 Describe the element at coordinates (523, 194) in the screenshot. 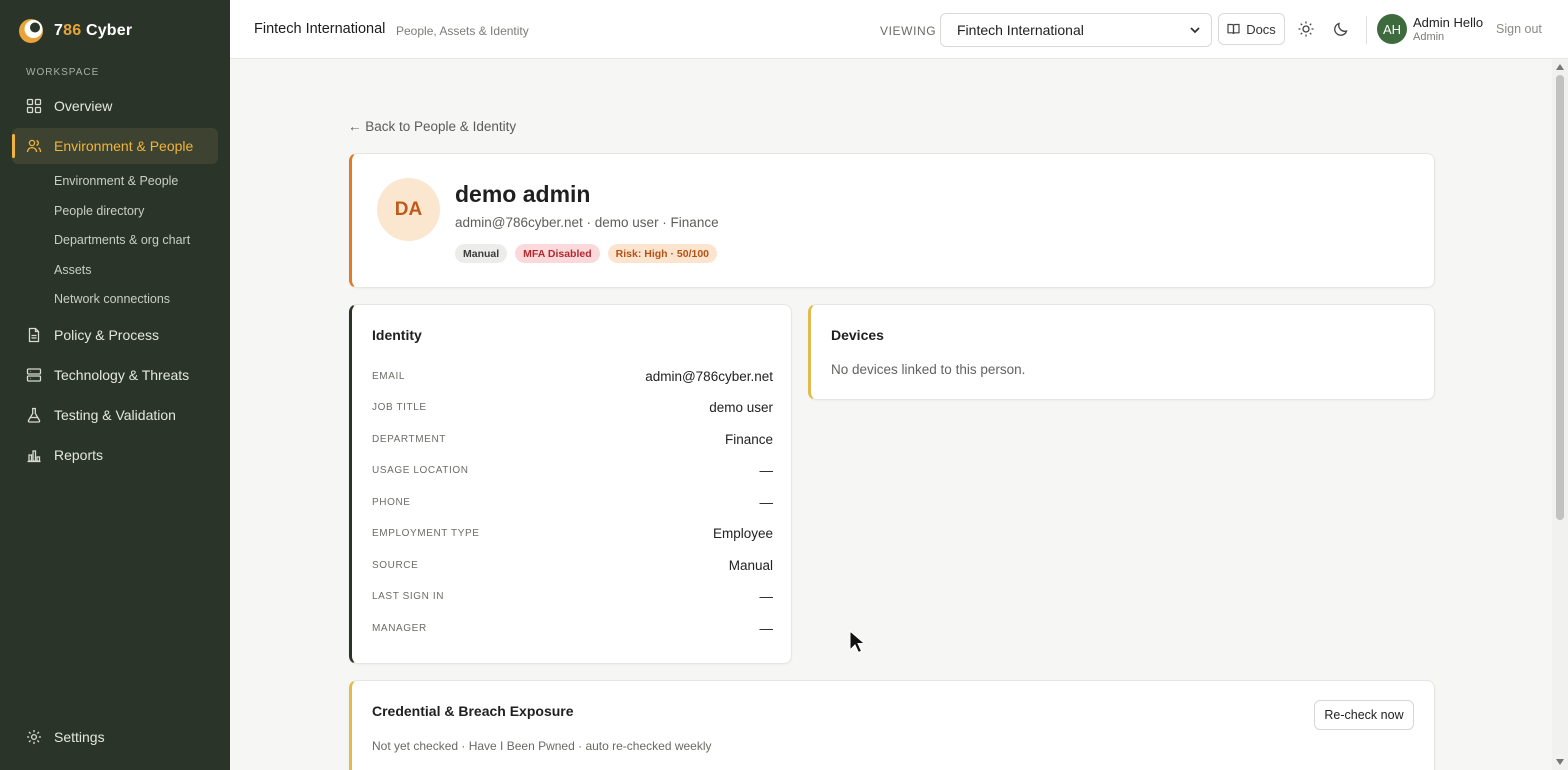

I see `person-name: demo admin` at that location.